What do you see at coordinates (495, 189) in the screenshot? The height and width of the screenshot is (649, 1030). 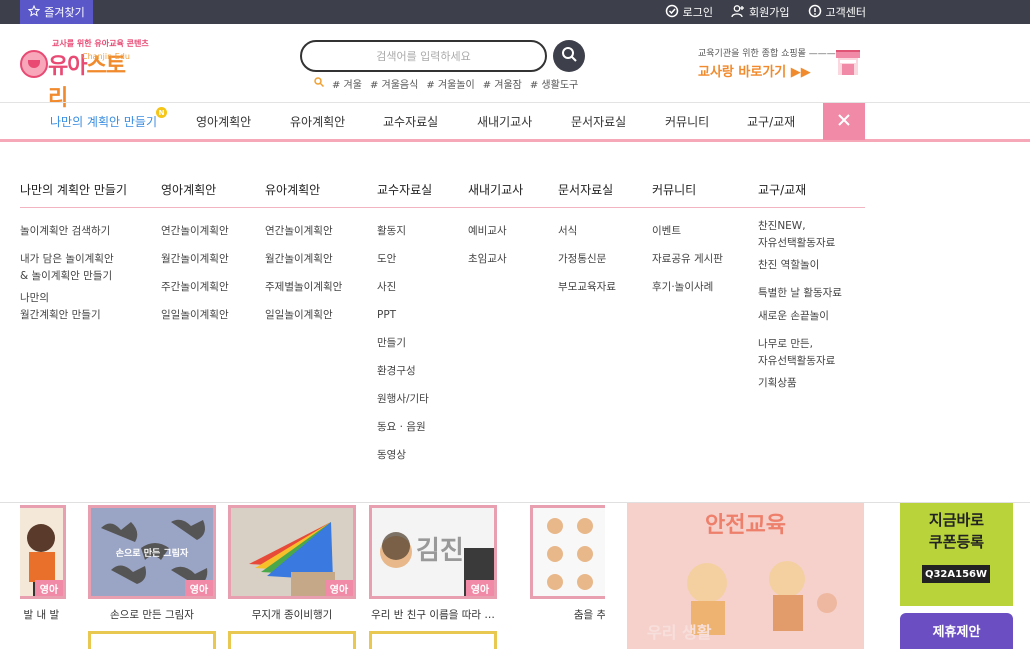 I see `mega-col-head: 새내기교사` at bounding box center [495, 189].